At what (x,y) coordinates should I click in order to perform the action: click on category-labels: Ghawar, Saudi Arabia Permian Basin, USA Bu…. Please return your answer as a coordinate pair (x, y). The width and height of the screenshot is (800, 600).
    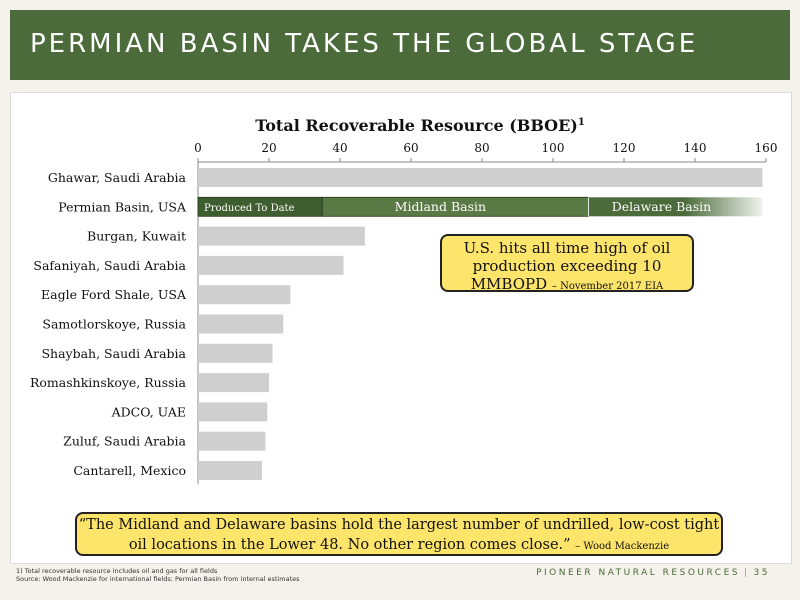
    Looking at the image, I should click on (108, 324).